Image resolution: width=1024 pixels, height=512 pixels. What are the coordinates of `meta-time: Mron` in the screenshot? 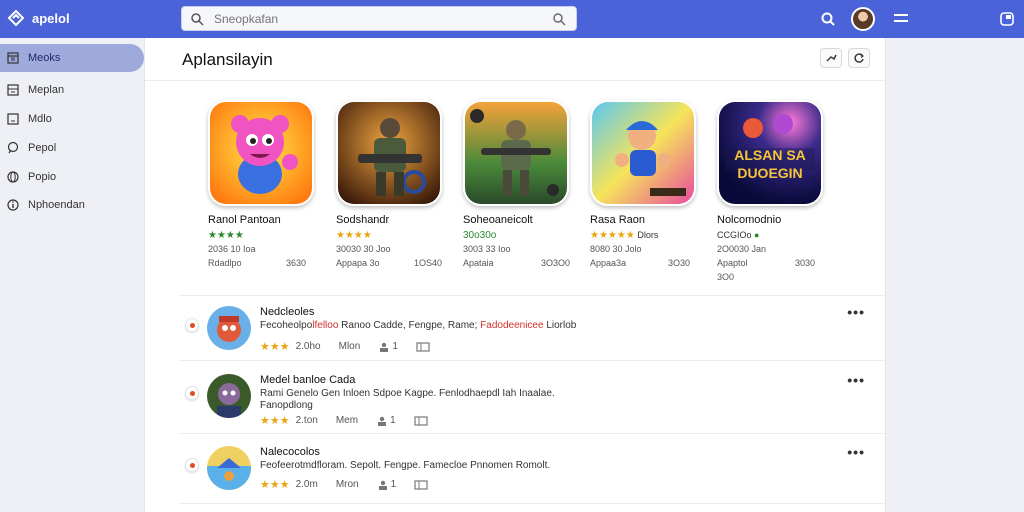 It's located at (347, 484).